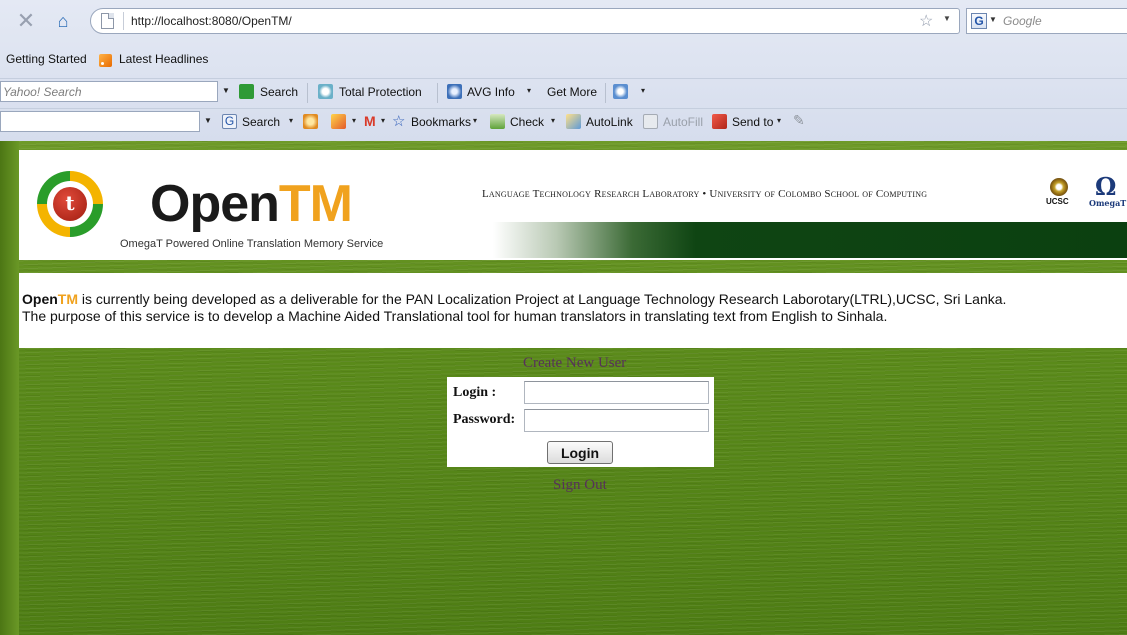  I want to click on search-placeholder: Google, so click(1022, 21).